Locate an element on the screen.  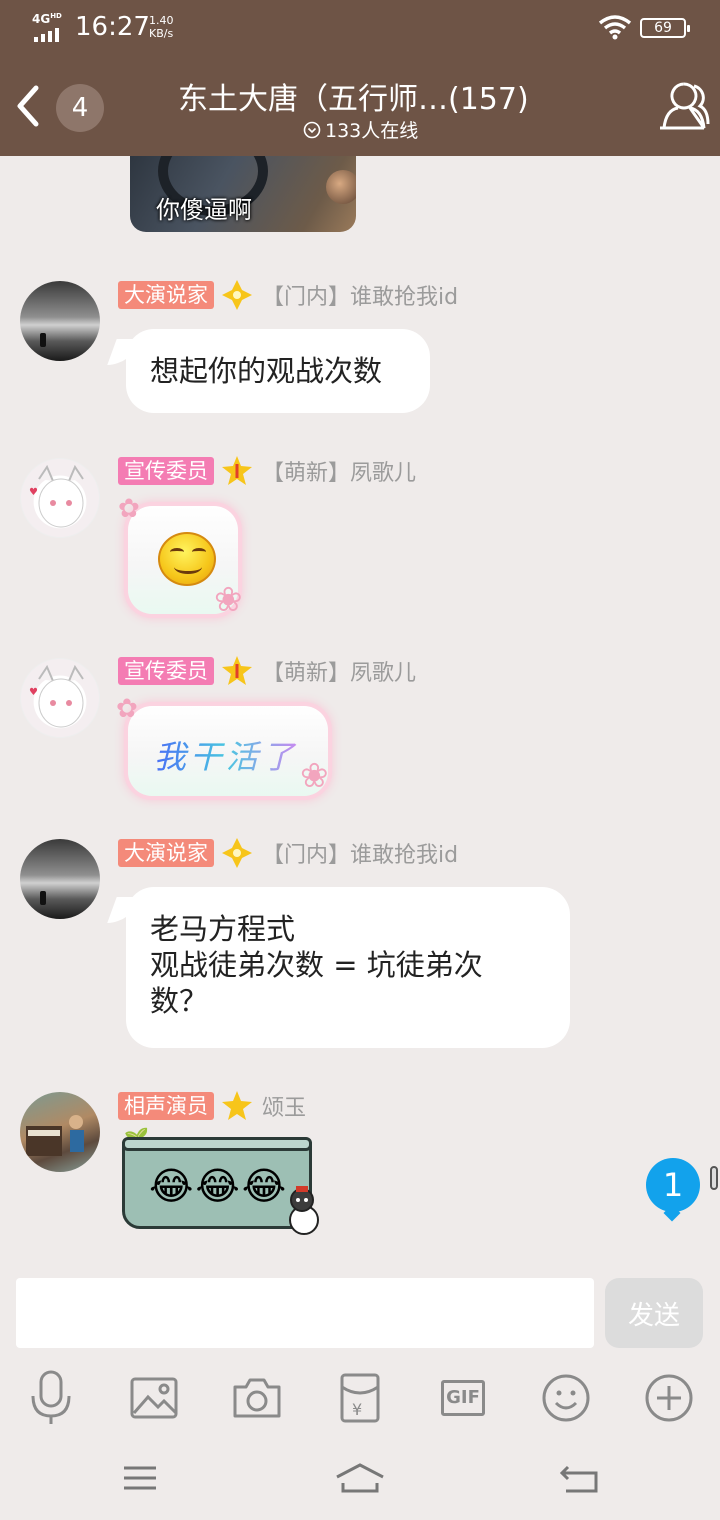
sender-name: 颂玉 is located at coordinates (284, 1106).